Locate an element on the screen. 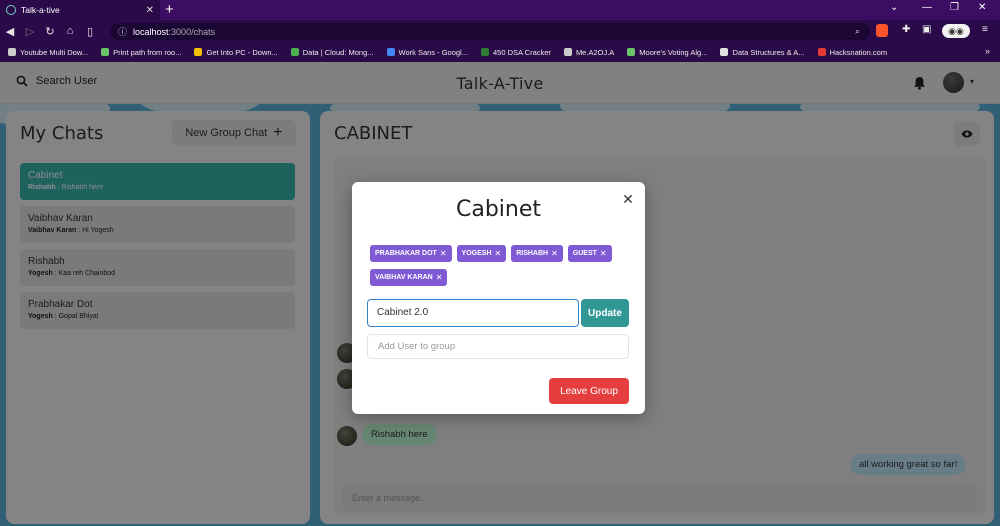 Image resolution: width=1000 pixels, height=526 pixels. member-badge: VAIBHAV KARAN ✕ is located at coordinates (409, 277).